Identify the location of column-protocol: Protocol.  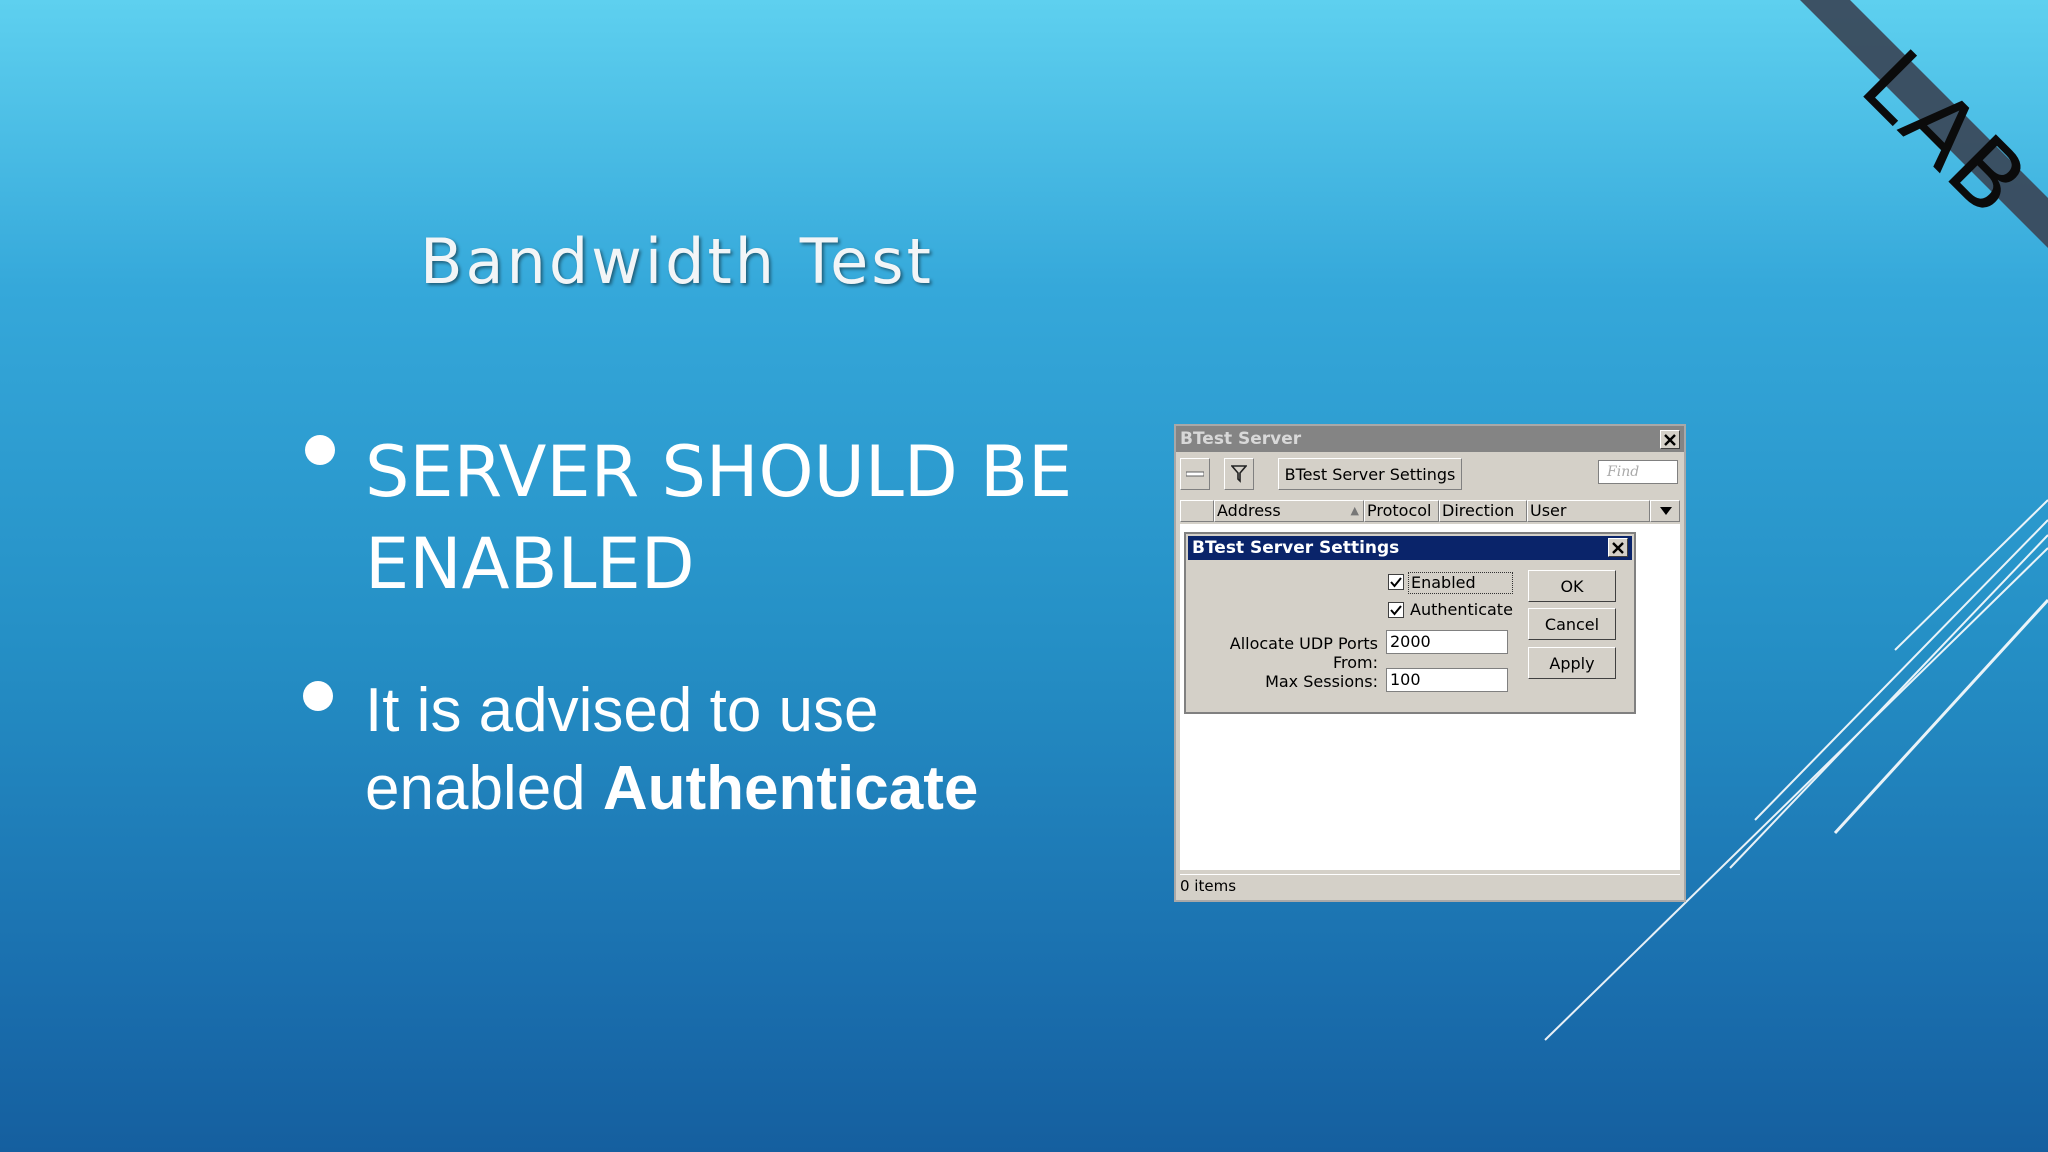
(1401, 511).